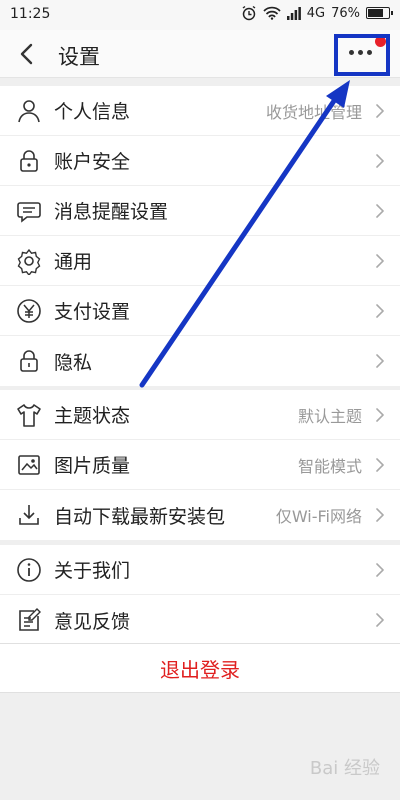 This screenshot has height=800, width=400. What do you see at coordinates (29, 110) in the screenshot?
I see `user-icon` at bounding box center [29, 110].